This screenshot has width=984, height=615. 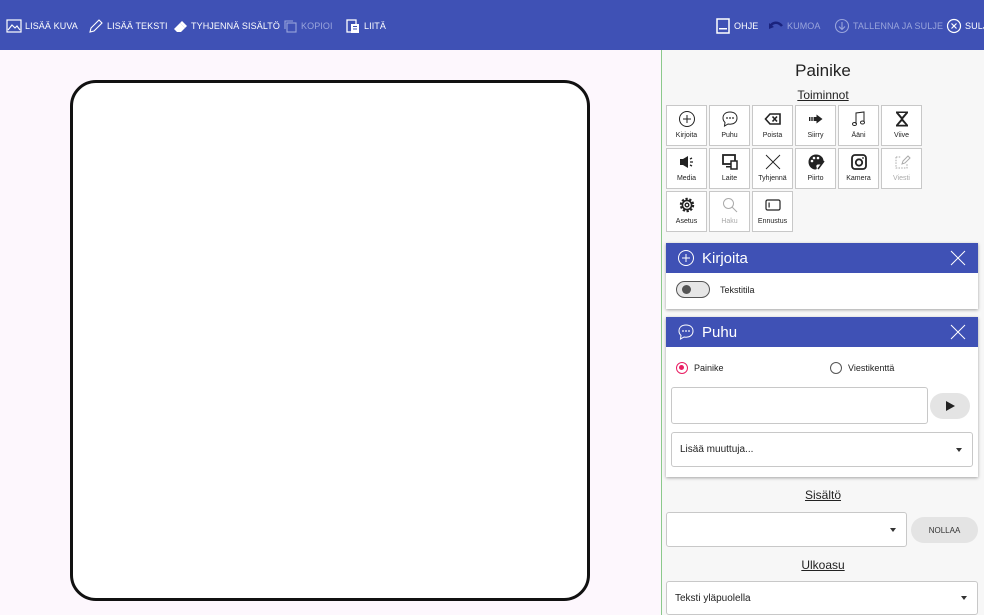 I want to click on action-media-button: Media, so click(x=686, y=168).